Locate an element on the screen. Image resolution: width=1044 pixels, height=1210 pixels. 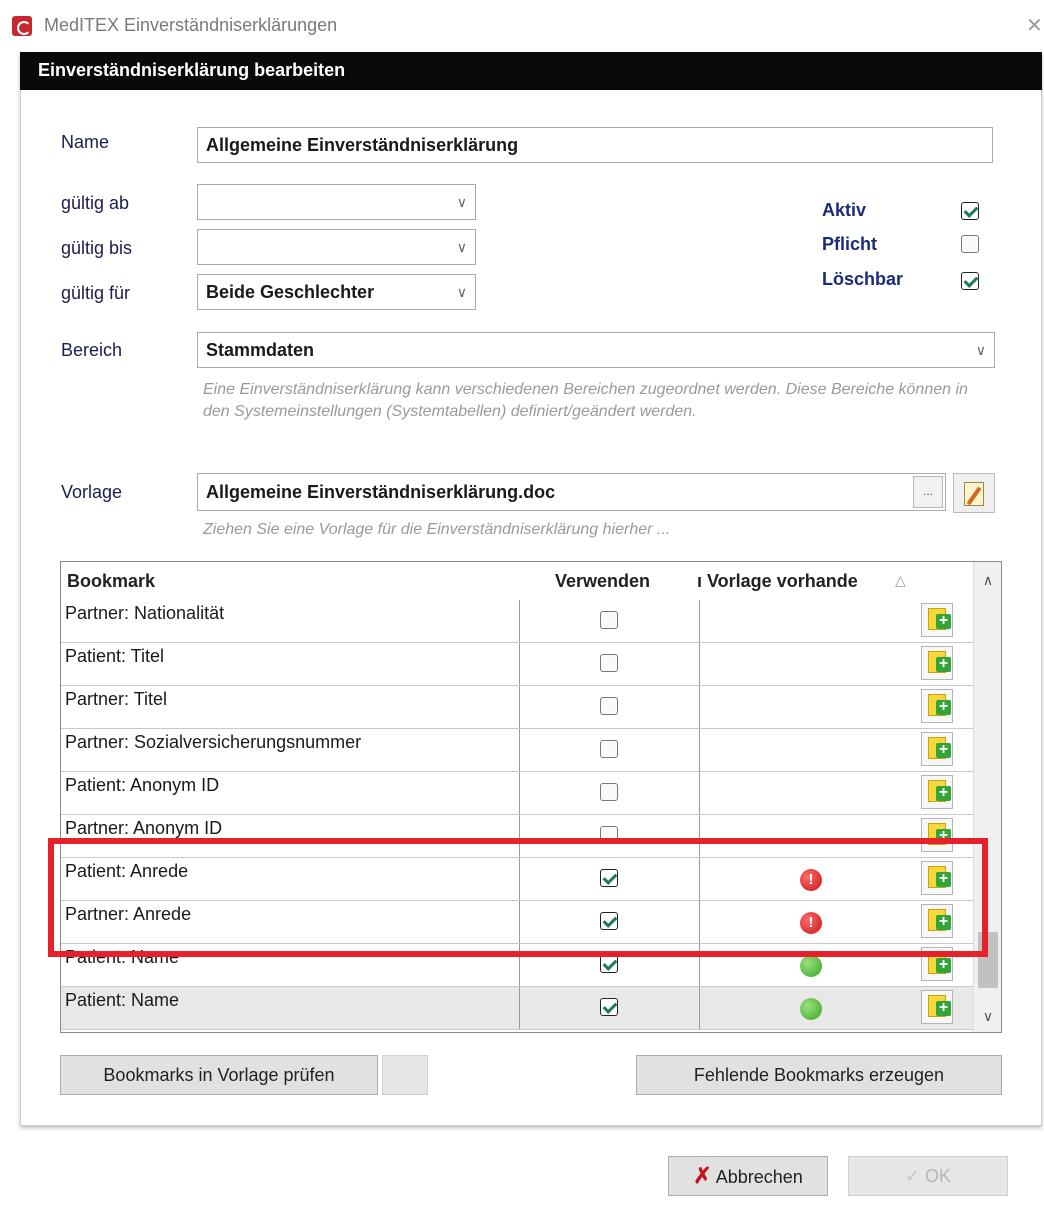
ok-check-icon: ✓ is located at coordinates (912, 1176).